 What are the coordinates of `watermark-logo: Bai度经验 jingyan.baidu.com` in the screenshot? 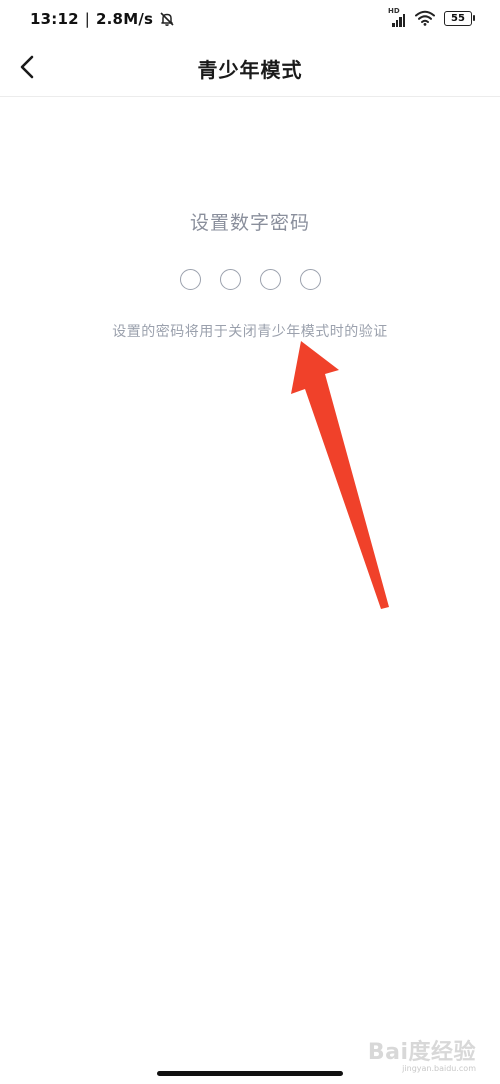 It's located at (422, 1053).